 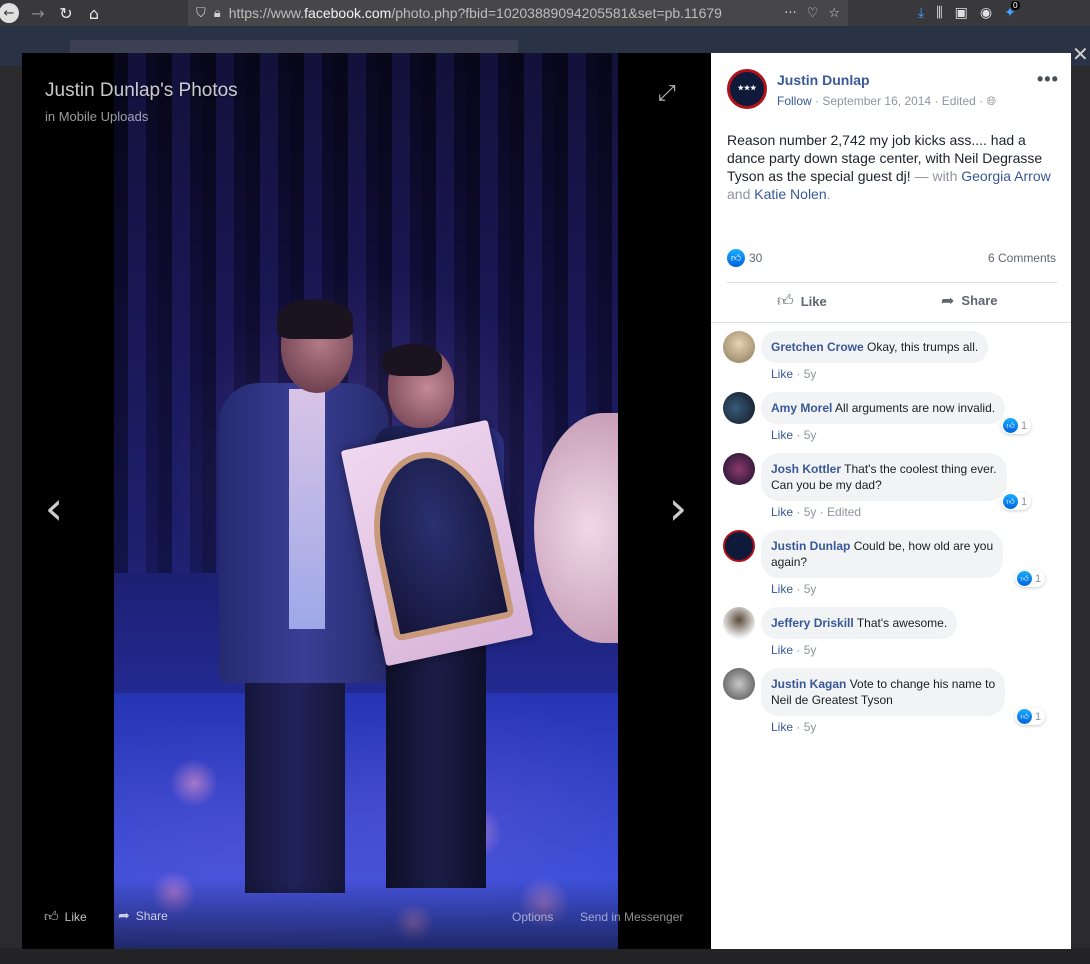 What do you see at coordinates (667, 93) in the screenshot?
I see `expand-icon: ⤢` at bounding box center [667, 93].